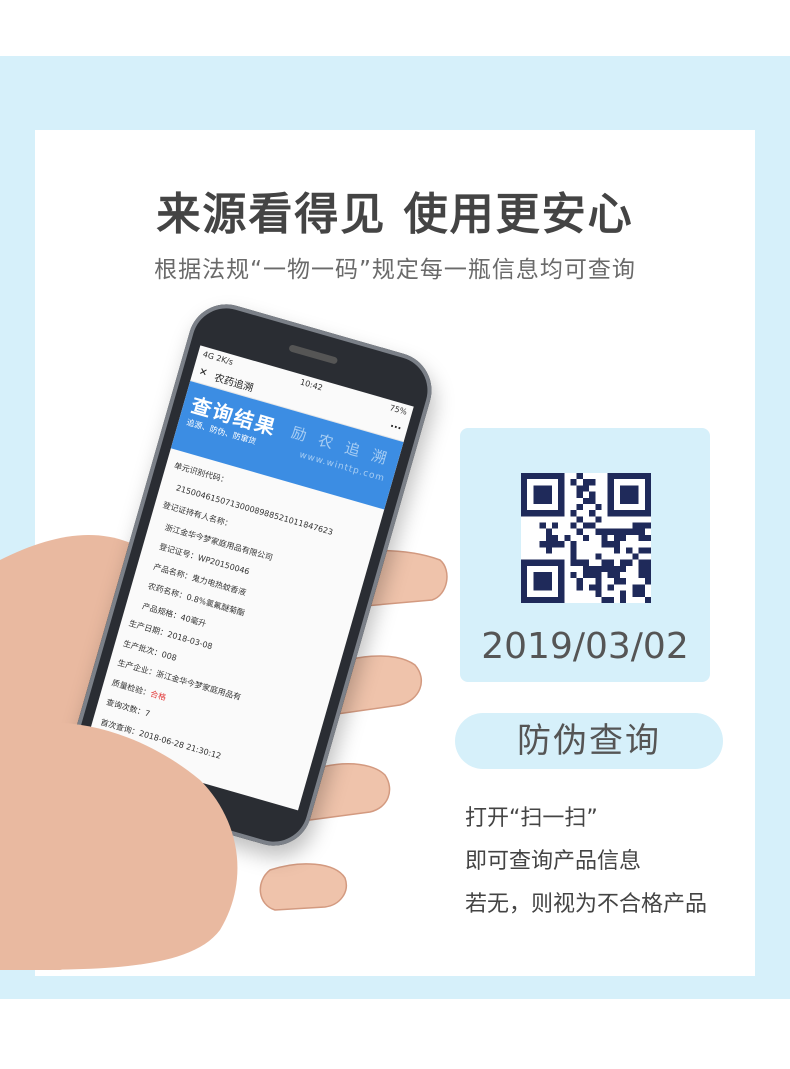 This screenshot has height=1069, width=790. I want to click on phone-speaker, so click(313, 354).